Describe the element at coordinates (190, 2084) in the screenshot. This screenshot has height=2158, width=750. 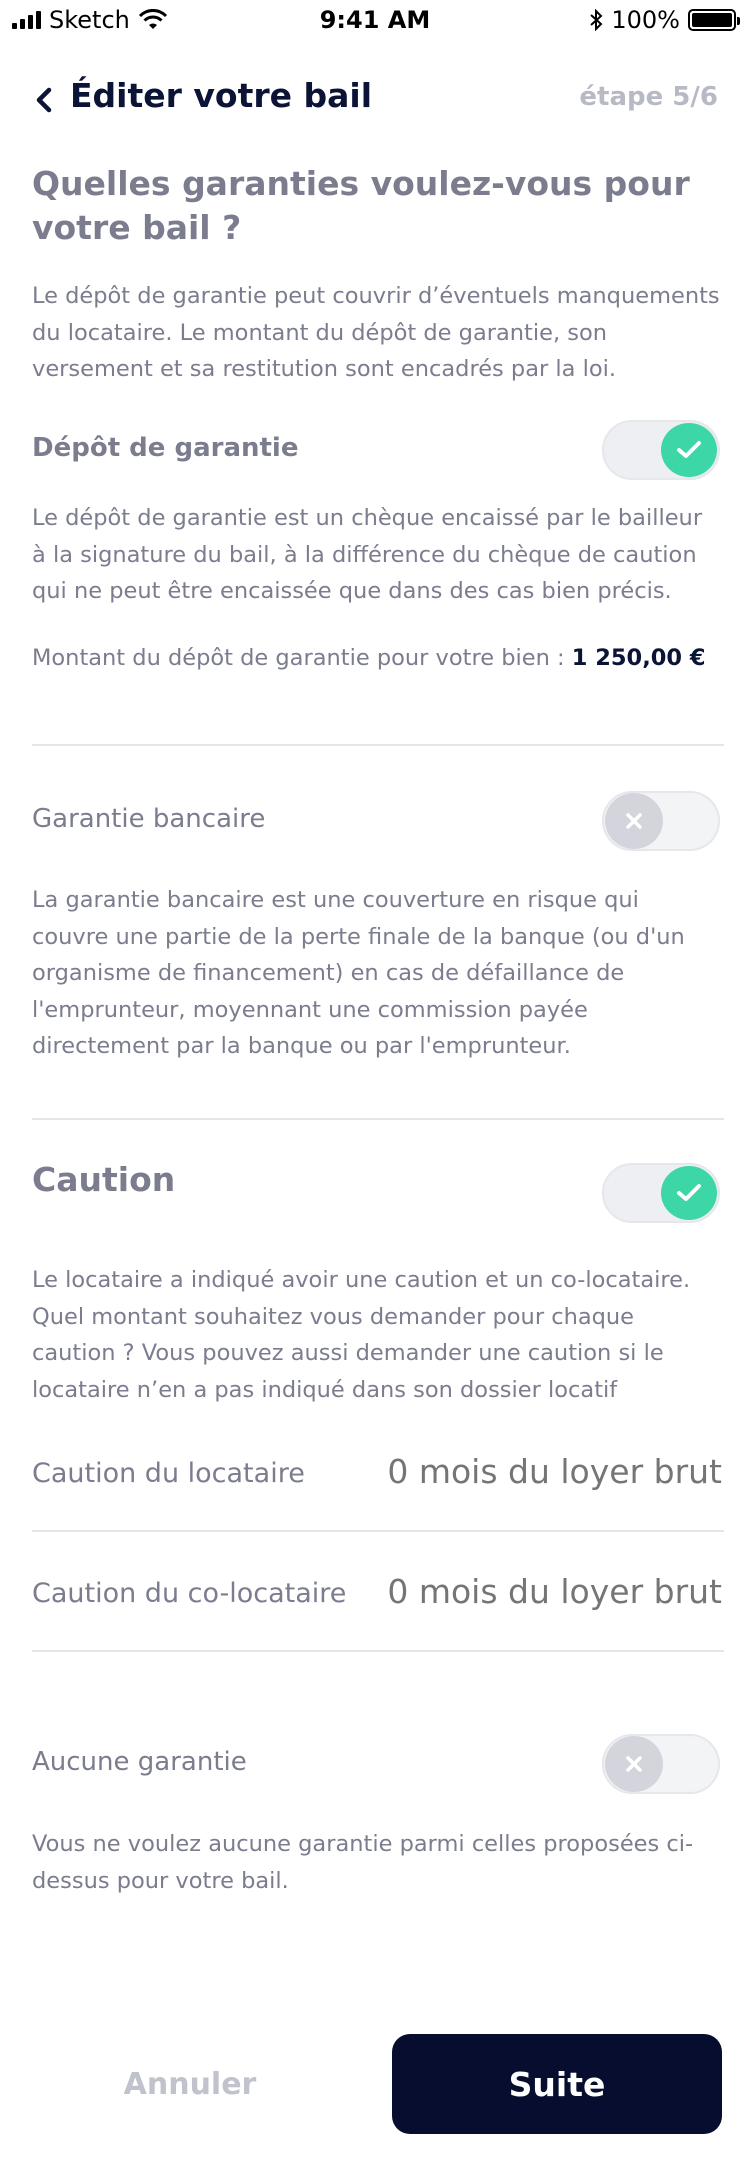
I see `cancel-button: Annuler` at that location.